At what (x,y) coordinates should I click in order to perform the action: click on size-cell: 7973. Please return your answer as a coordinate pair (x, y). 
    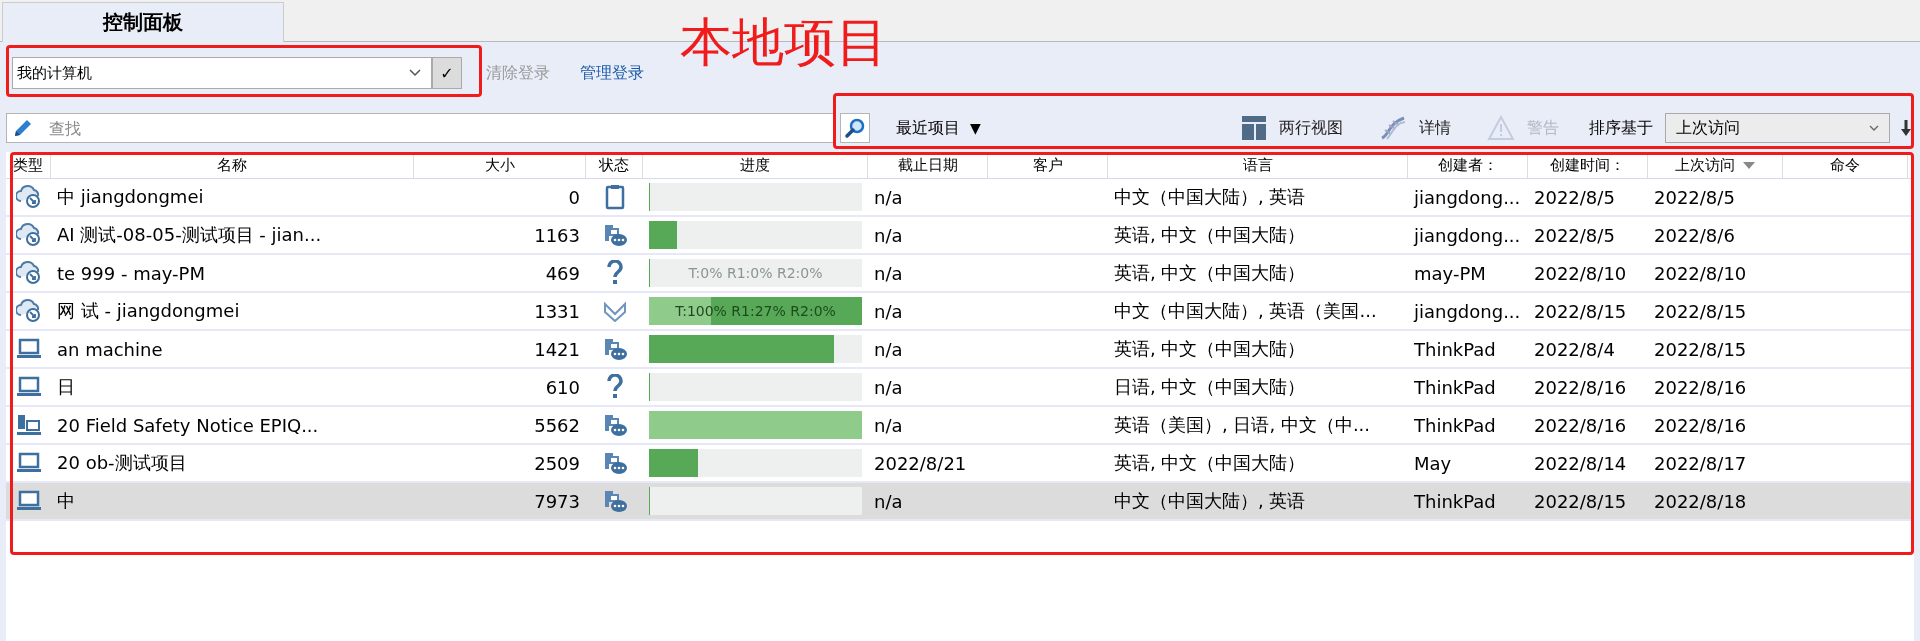
    Looking at the image, I should click on (557, 501).